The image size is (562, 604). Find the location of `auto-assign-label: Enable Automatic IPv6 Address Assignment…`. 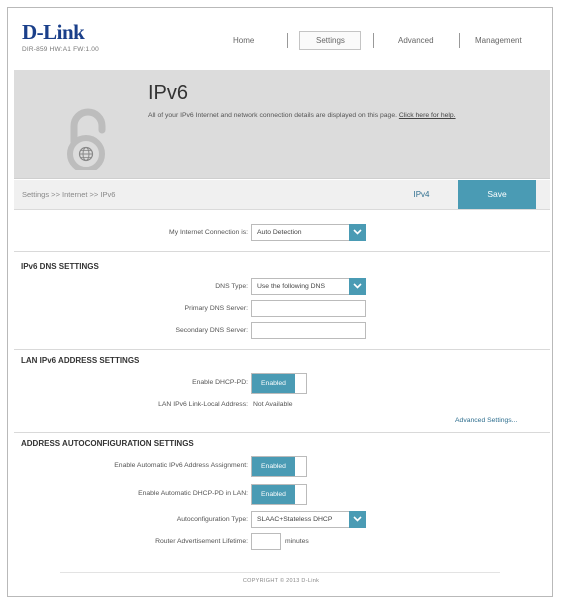

auto-assign-label: Enable Automatic IPv6 Address Assignment… is located at coordinates (181, 465).